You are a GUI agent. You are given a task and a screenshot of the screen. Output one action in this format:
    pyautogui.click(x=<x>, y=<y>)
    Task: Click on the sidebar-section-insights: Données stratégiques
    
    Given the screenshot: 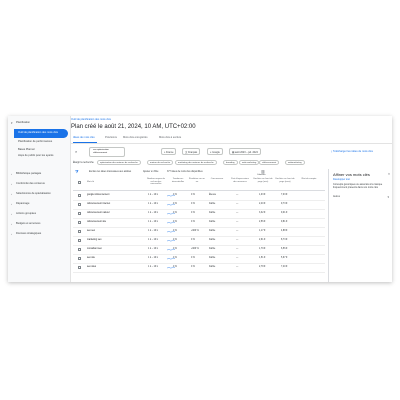 What is the action you would take?
    pyautogui.click(x=28, y=233)
    